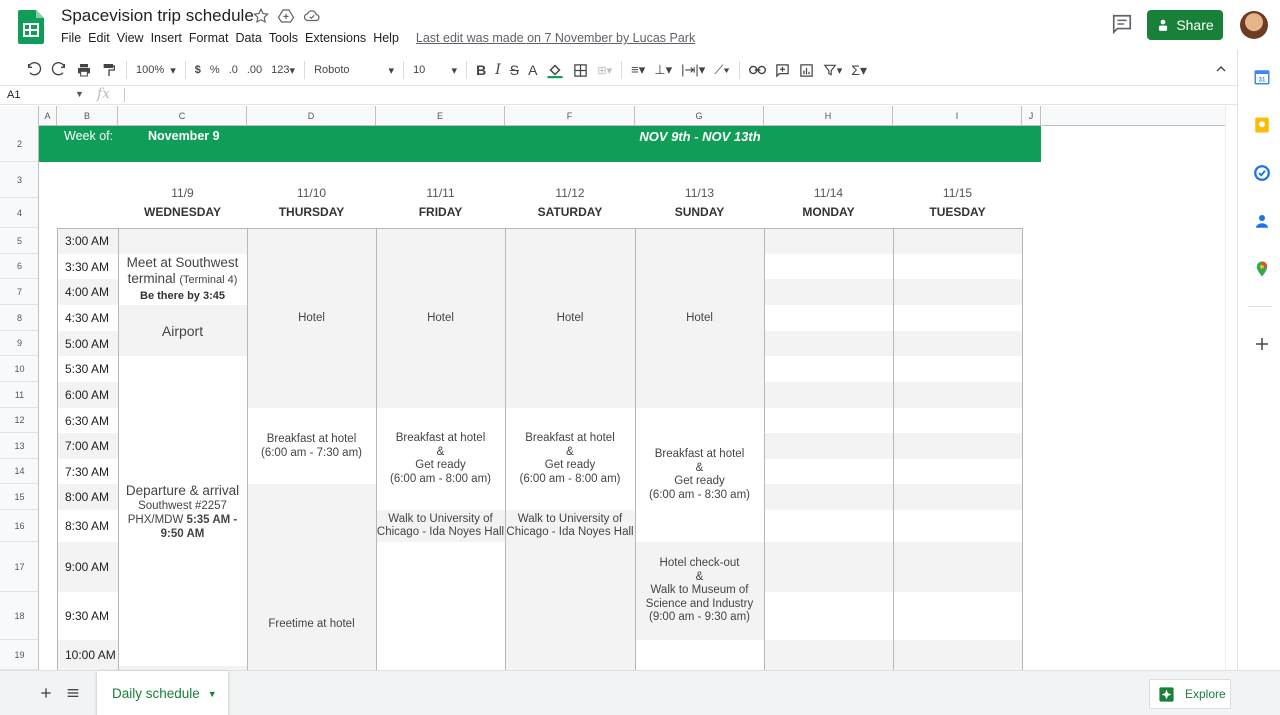 The image size is (1280, 715). What do you see at coordinates (335, 40) in the screenshot?
I see `menu-extensions: Extensions` at bounding box center [335, 40].